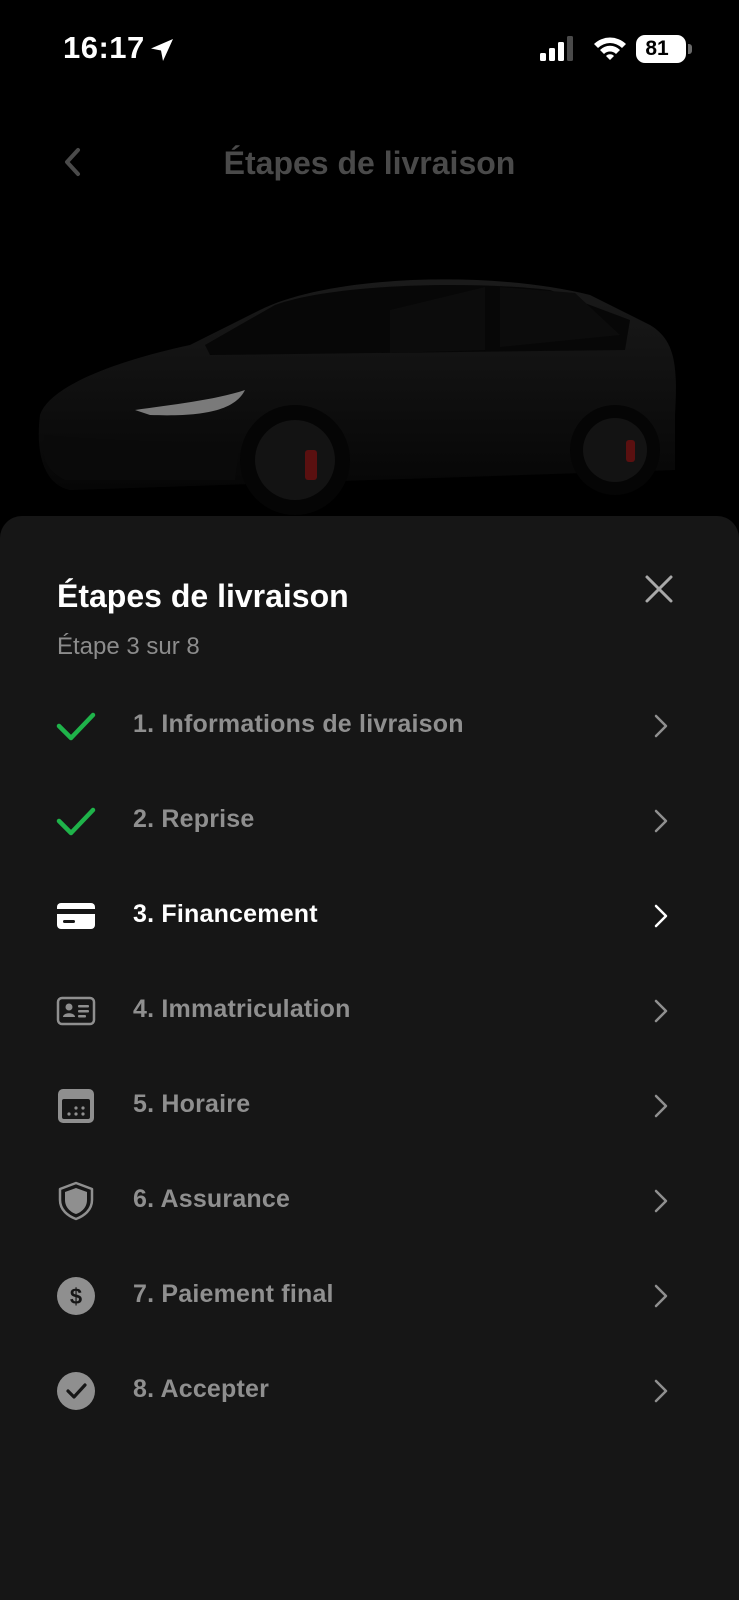 This screenshot has height=1600, width=739. I want to click on sheet-title: Étapes de livraison, so click(203, 596).